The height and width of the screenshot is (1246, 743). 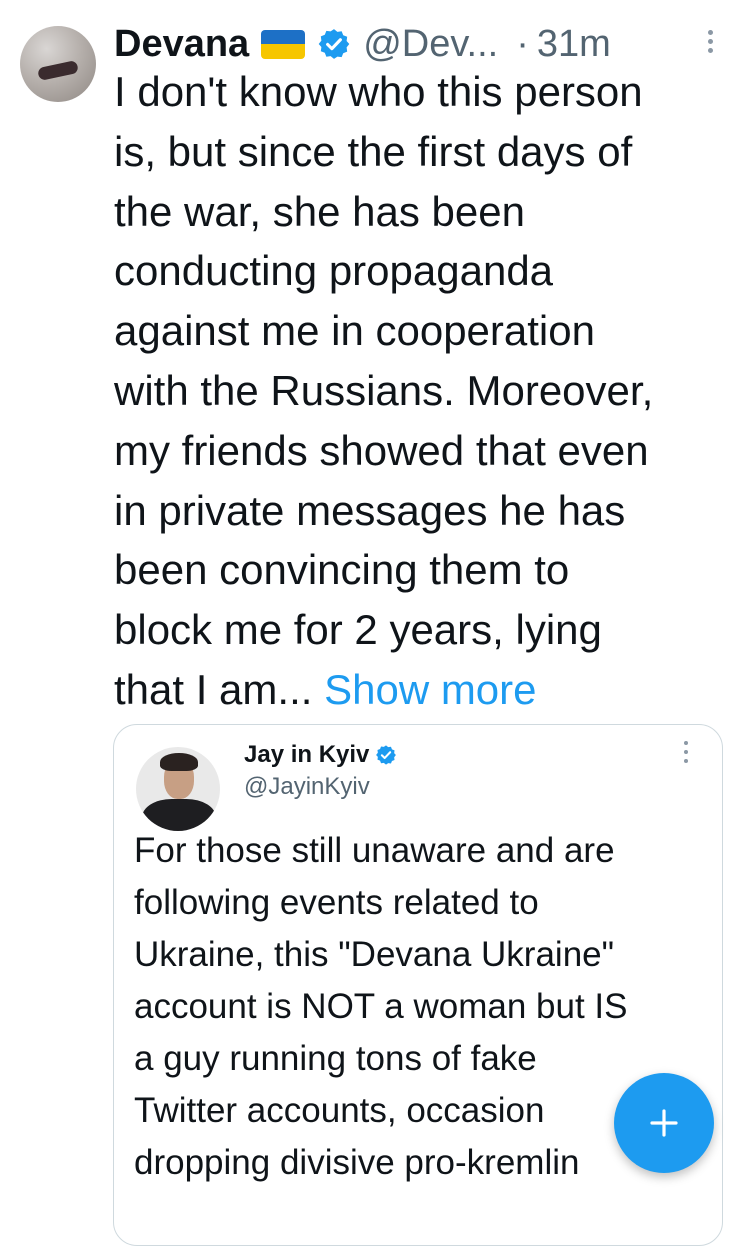 What do you see at coordinates (574, 44) in the screenshot?
I see `tweet-timestamp: 31m` at bounding box center [574, 44].